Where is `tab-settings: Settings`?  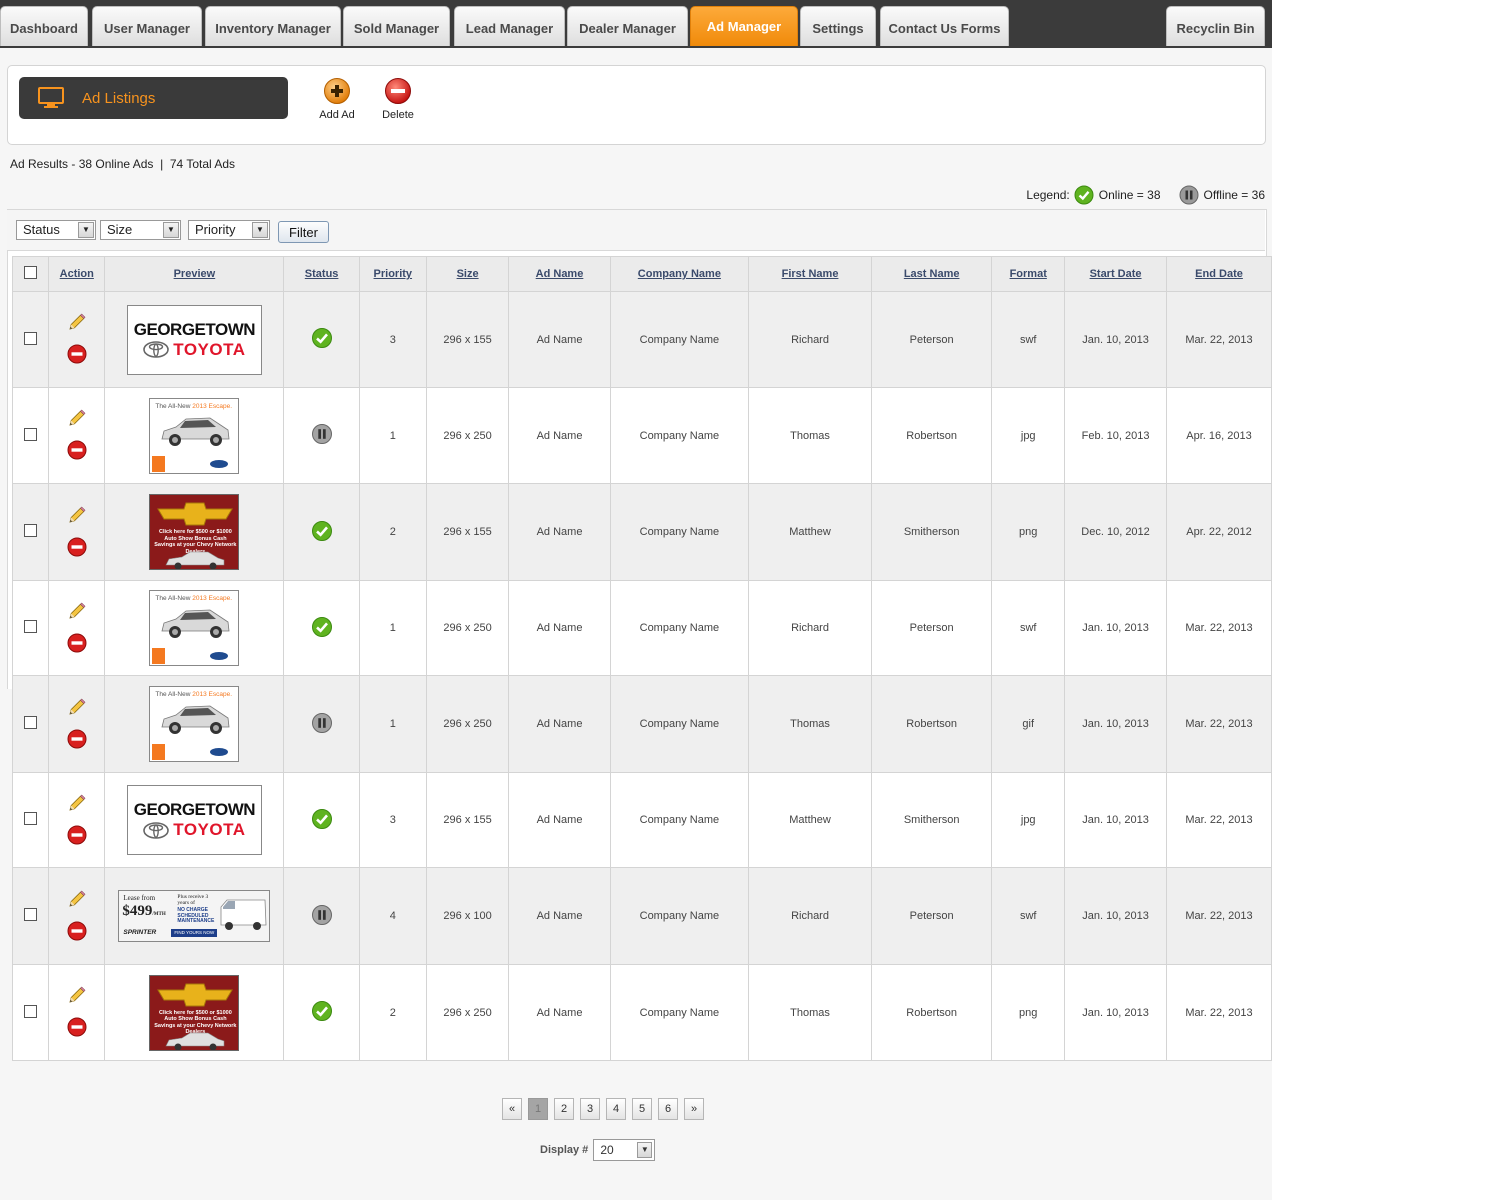 tab-settings: Settings is located at coordinates (838, 26).